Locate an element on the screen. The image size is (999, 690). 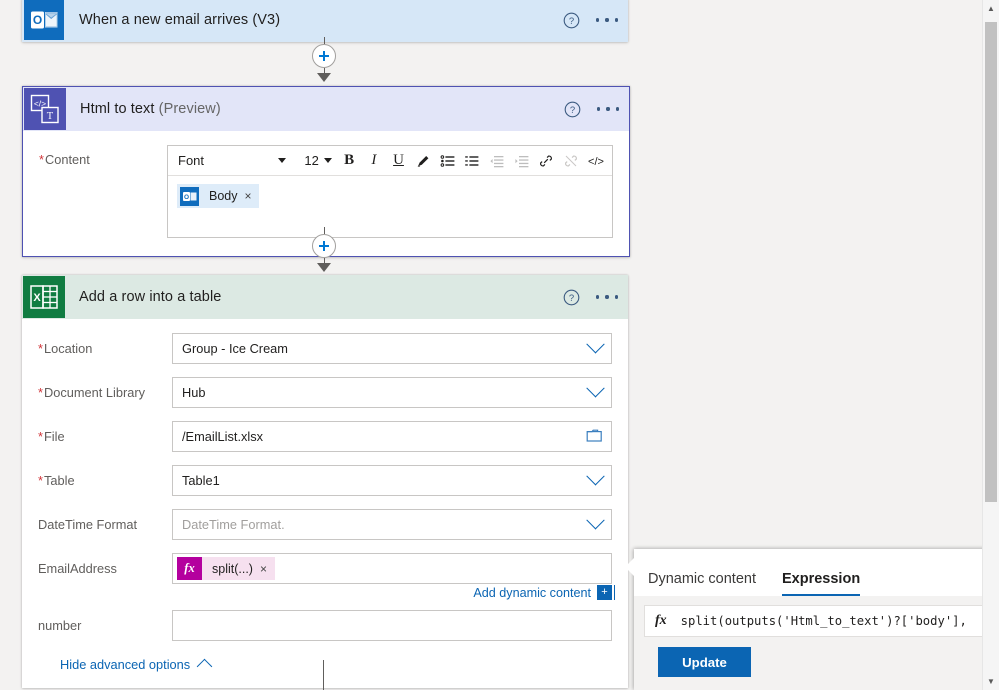
connector-below-excel is located at coordinates (323, 675).